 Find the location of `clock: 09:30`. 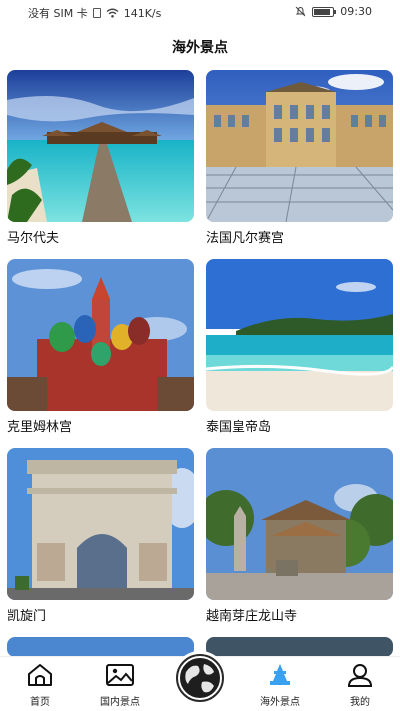

clock: 09:30 is located at coordinates (356, 11).